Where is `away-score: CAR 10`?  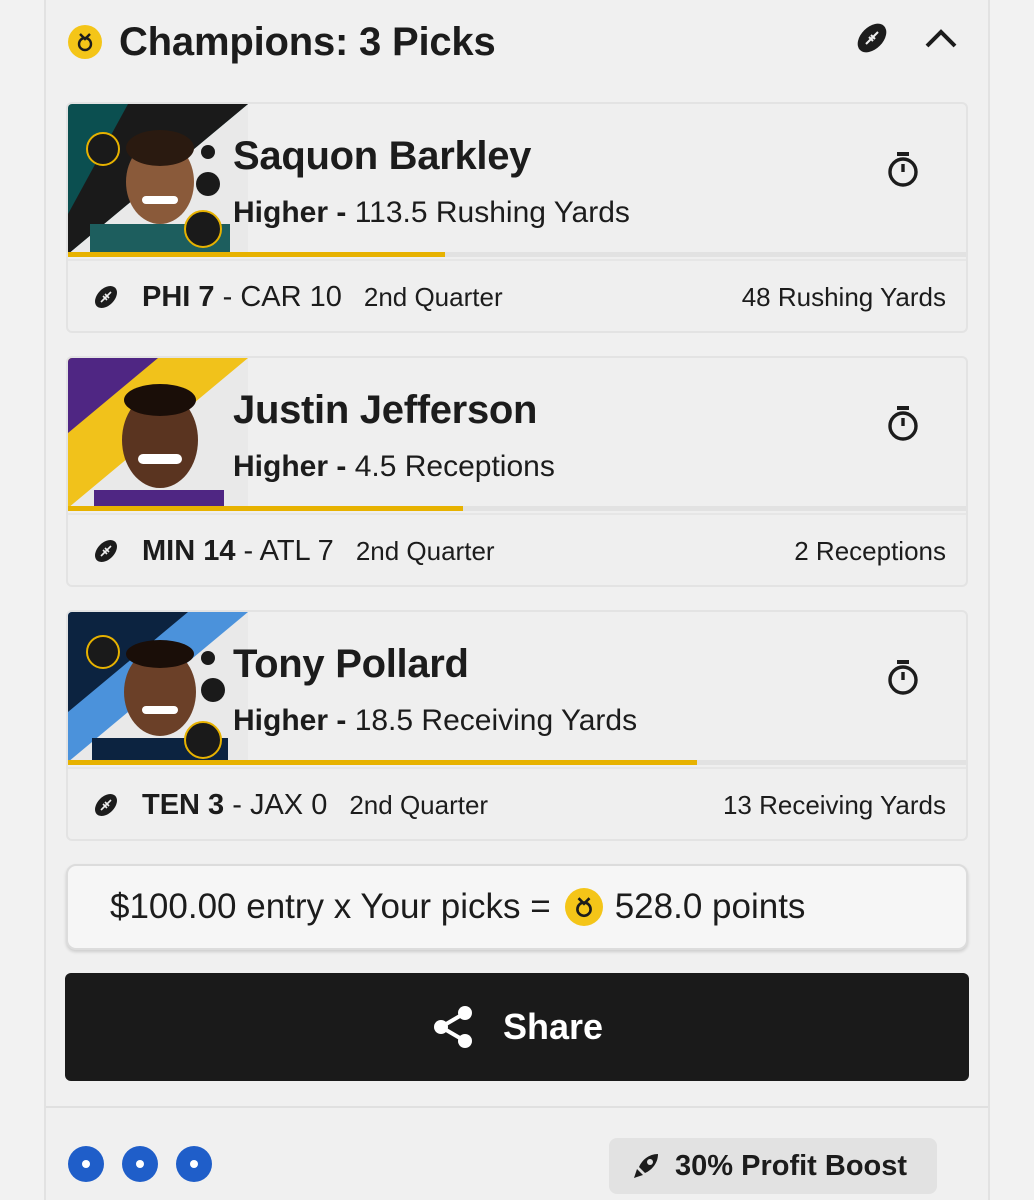 away-score: CAR 10 is located at coordinates (291, 296).